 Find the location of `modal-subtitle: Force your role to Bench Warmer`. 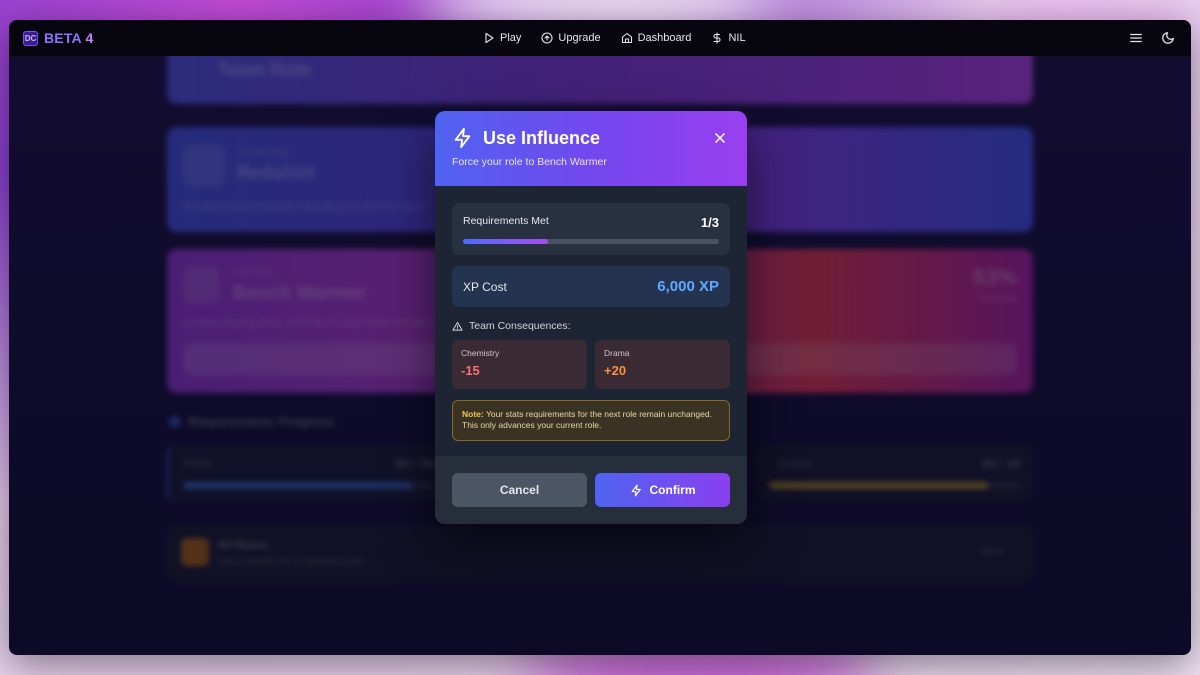

modal-subtitle: Force your role to Bench Warmer is located at coordinates (529, 162).